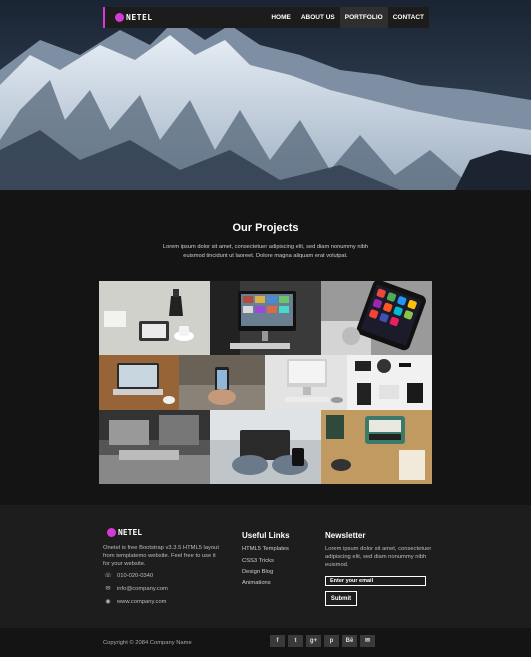  Describe the element at coordinates (265, 228) in the screenshot. I see `projects-title: Our Projects` at that location.